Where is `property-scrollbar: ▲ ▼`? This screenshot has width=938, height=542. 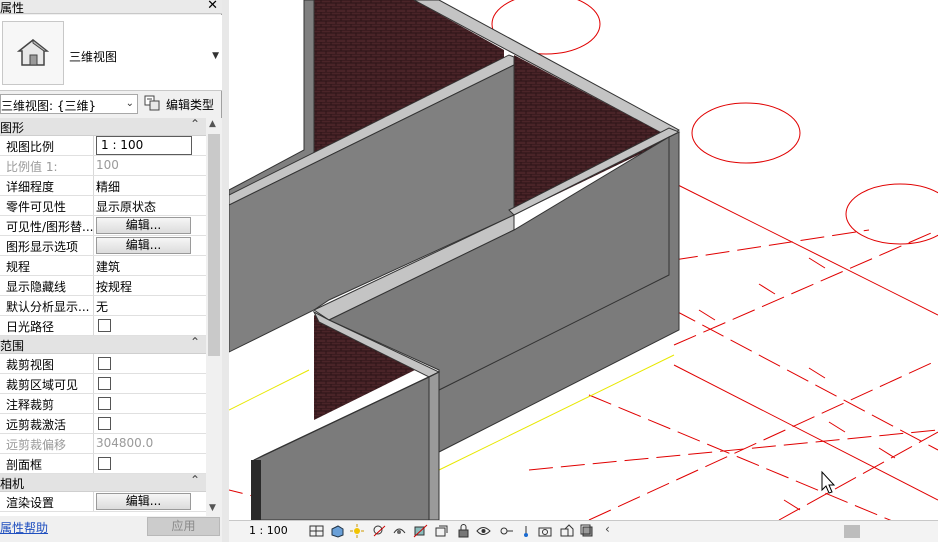
property-scrollbar: ▲ ▼ is located at coordinates (214, 317).